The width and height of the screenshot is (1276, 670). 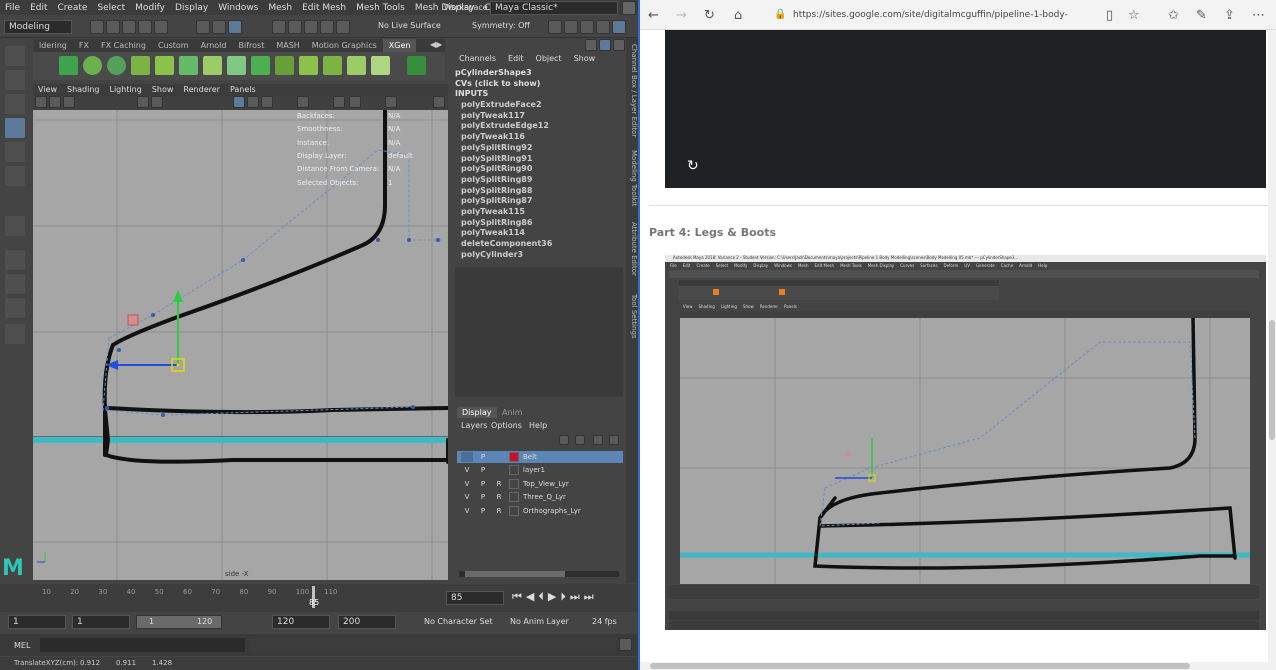 What do you see at coordinates (142, 645) in the screenshot?
I see `command-input` at bounding box center [142, 645].